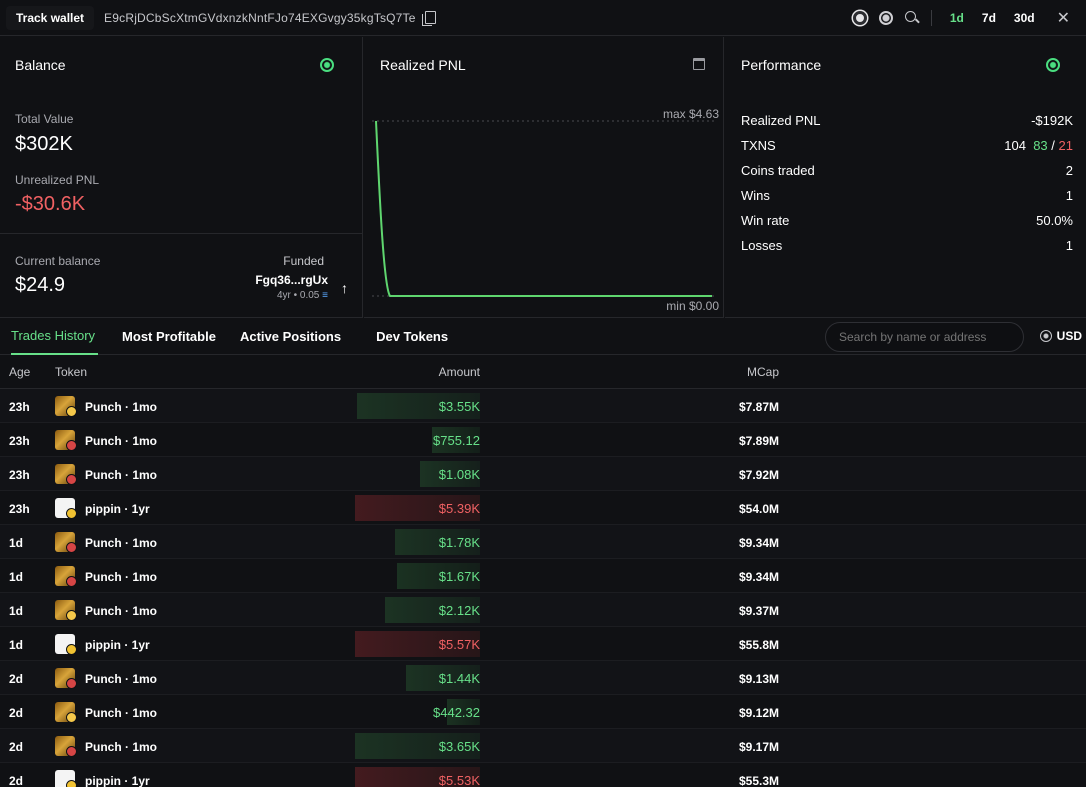 The height and width of the screenshot is (787, 1086). Describe the element at coordinates (758, 509) in the screenshot. I see `row-mcap: $54.0M` at that location.